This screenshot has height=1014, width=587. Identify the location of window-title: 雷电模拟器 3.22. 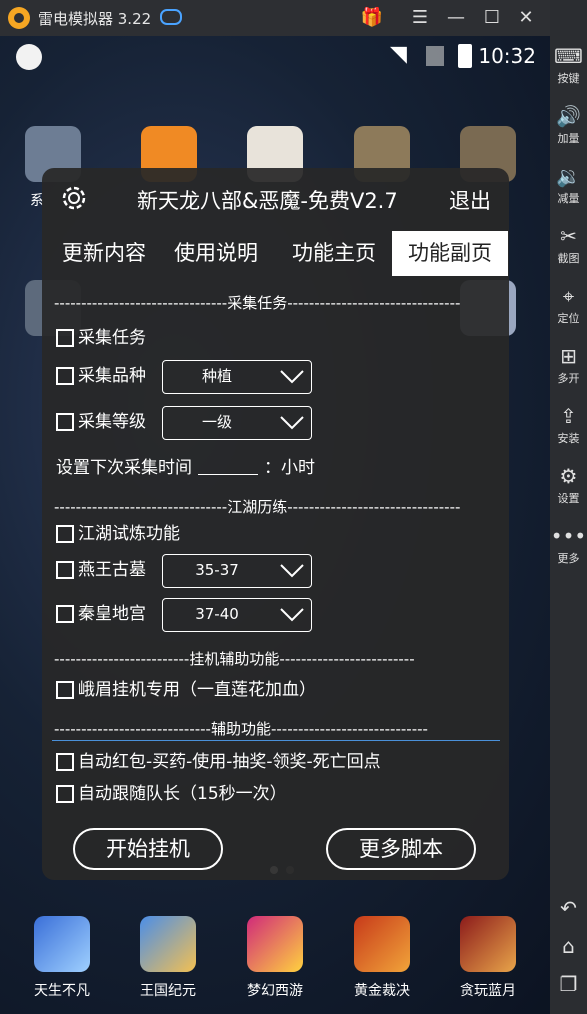
(95, 19).